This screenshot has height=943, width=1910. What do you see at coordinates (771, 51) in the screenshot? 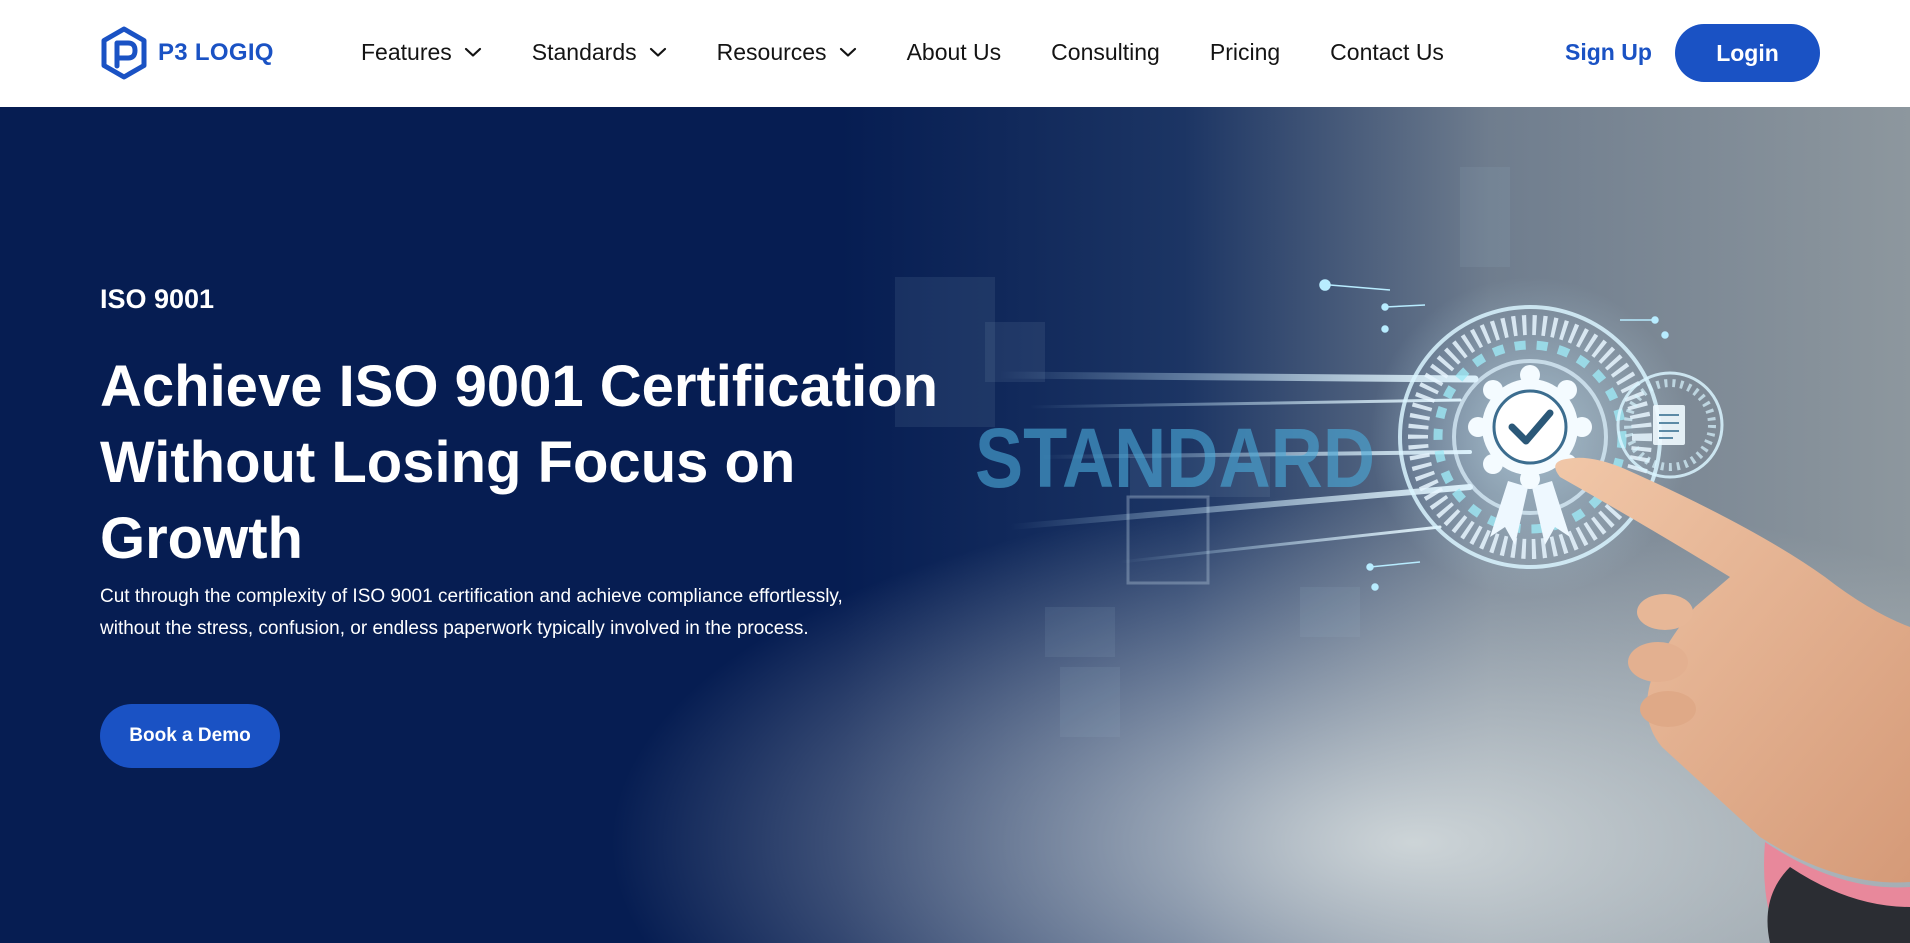
I see `nav-item-label: Resources` at bounding box center [771, 51].